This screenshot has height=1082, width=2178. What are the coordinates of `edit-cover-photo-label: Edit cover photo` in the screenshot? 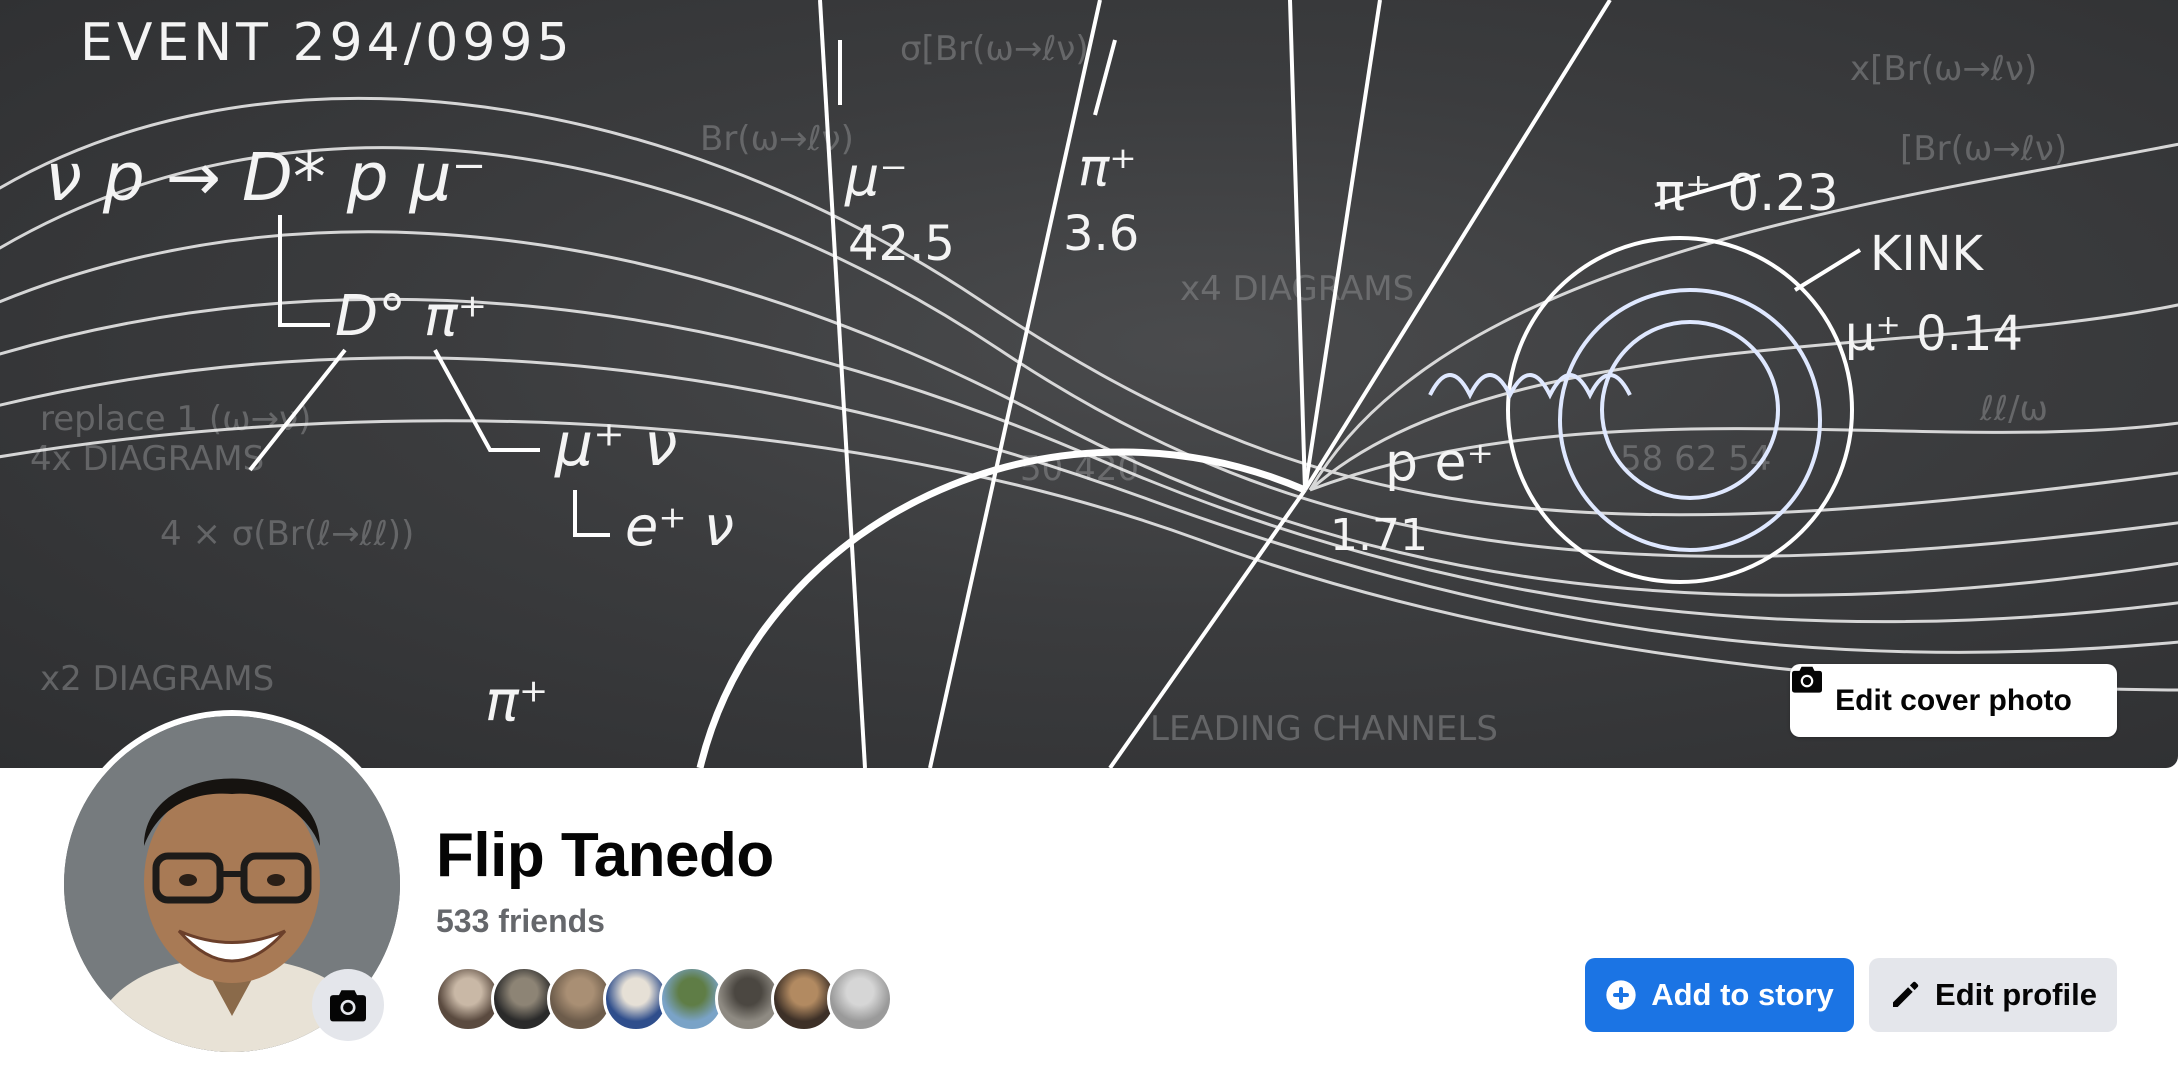 It's located at (1953, 700).